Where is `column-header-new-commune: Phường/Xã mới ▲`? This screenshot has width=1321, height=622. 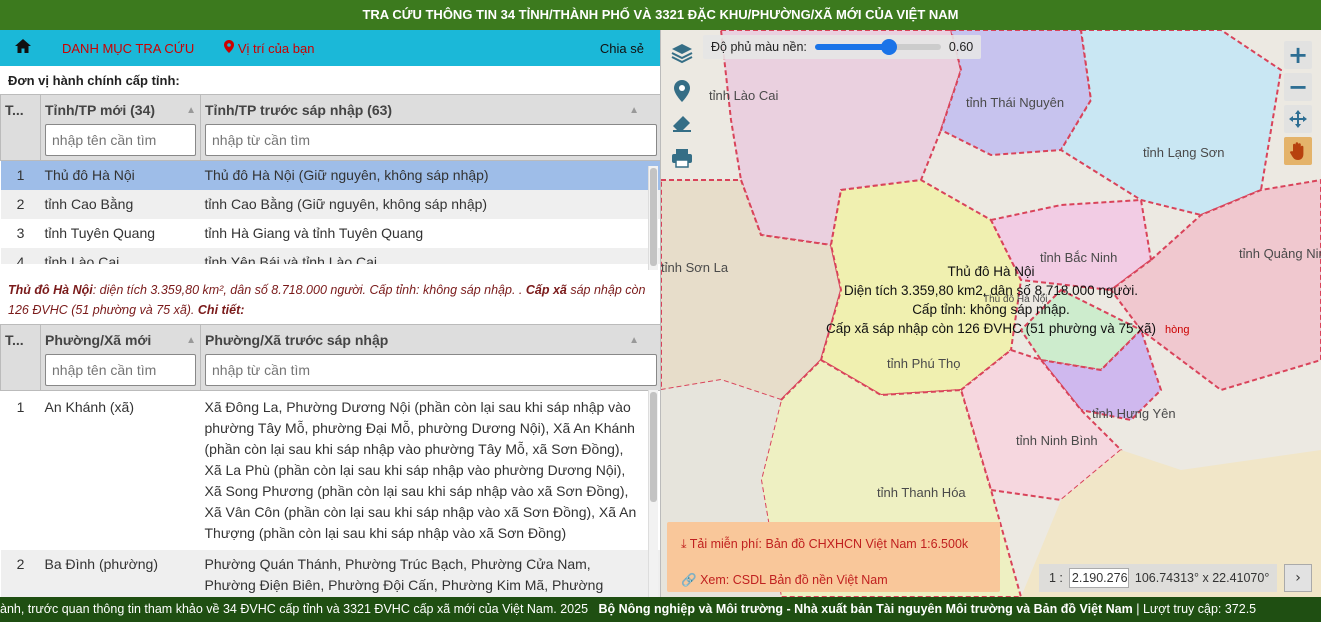 column-header-new-commune: Phường/Xã mới ▲ is located at coordinates (120, 357).